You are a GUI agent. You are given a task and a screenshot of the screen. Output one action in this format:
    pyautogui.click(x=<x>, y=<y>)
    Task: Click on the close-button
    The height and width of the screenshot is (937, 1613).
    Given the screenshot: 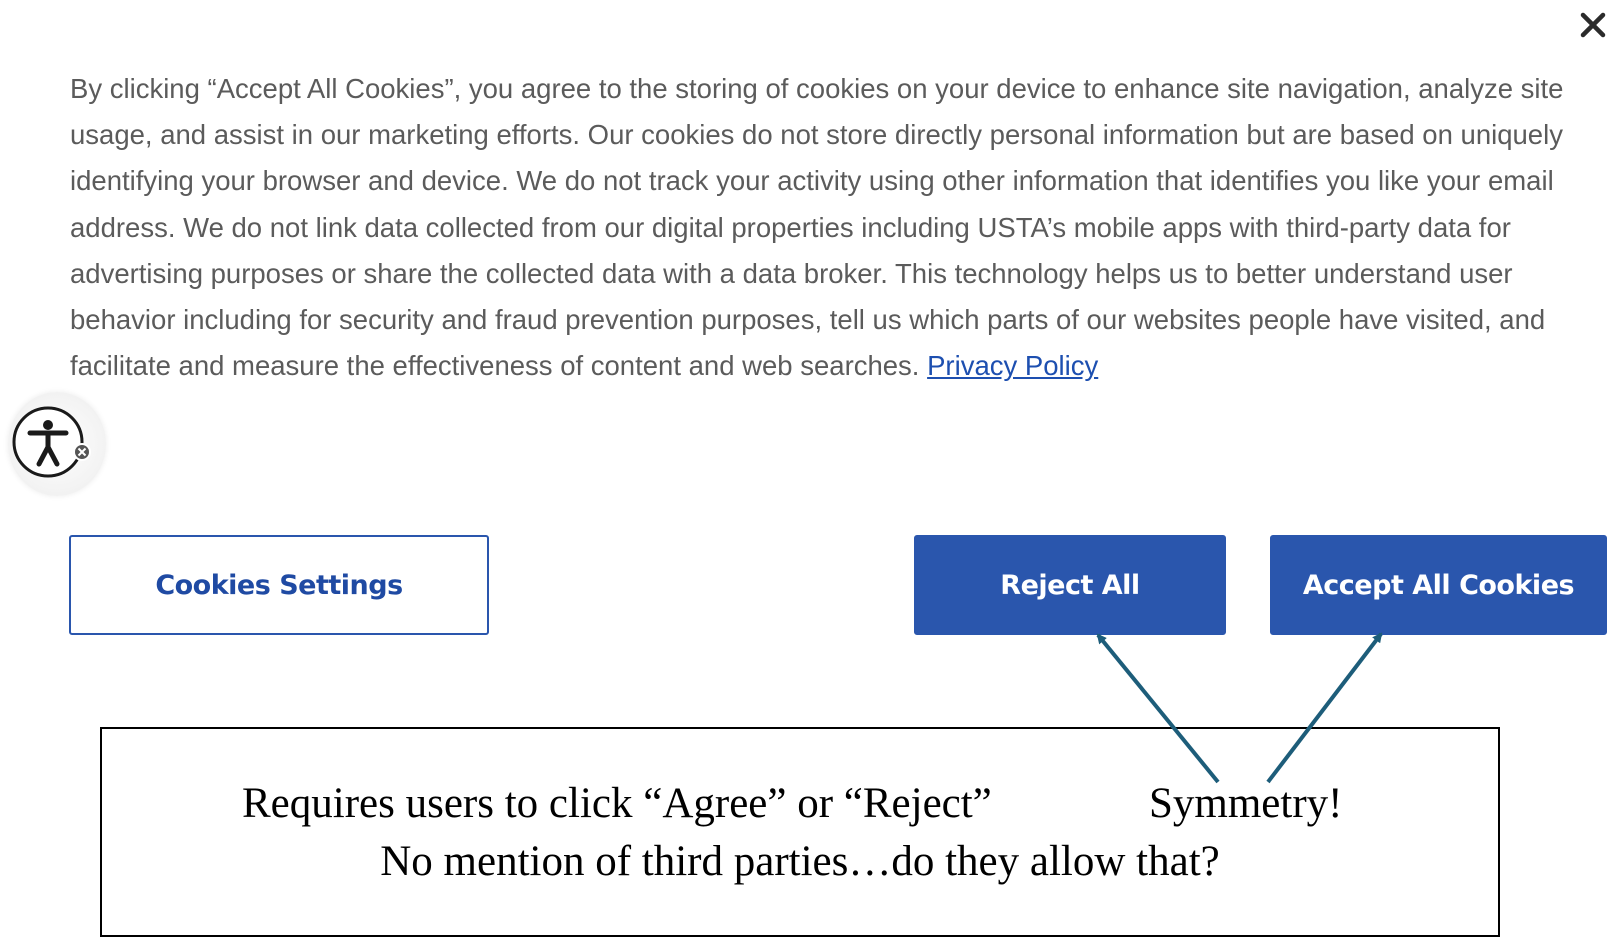 What is the action you would take?
    pyautogui.click(x=1593, y=25)
    